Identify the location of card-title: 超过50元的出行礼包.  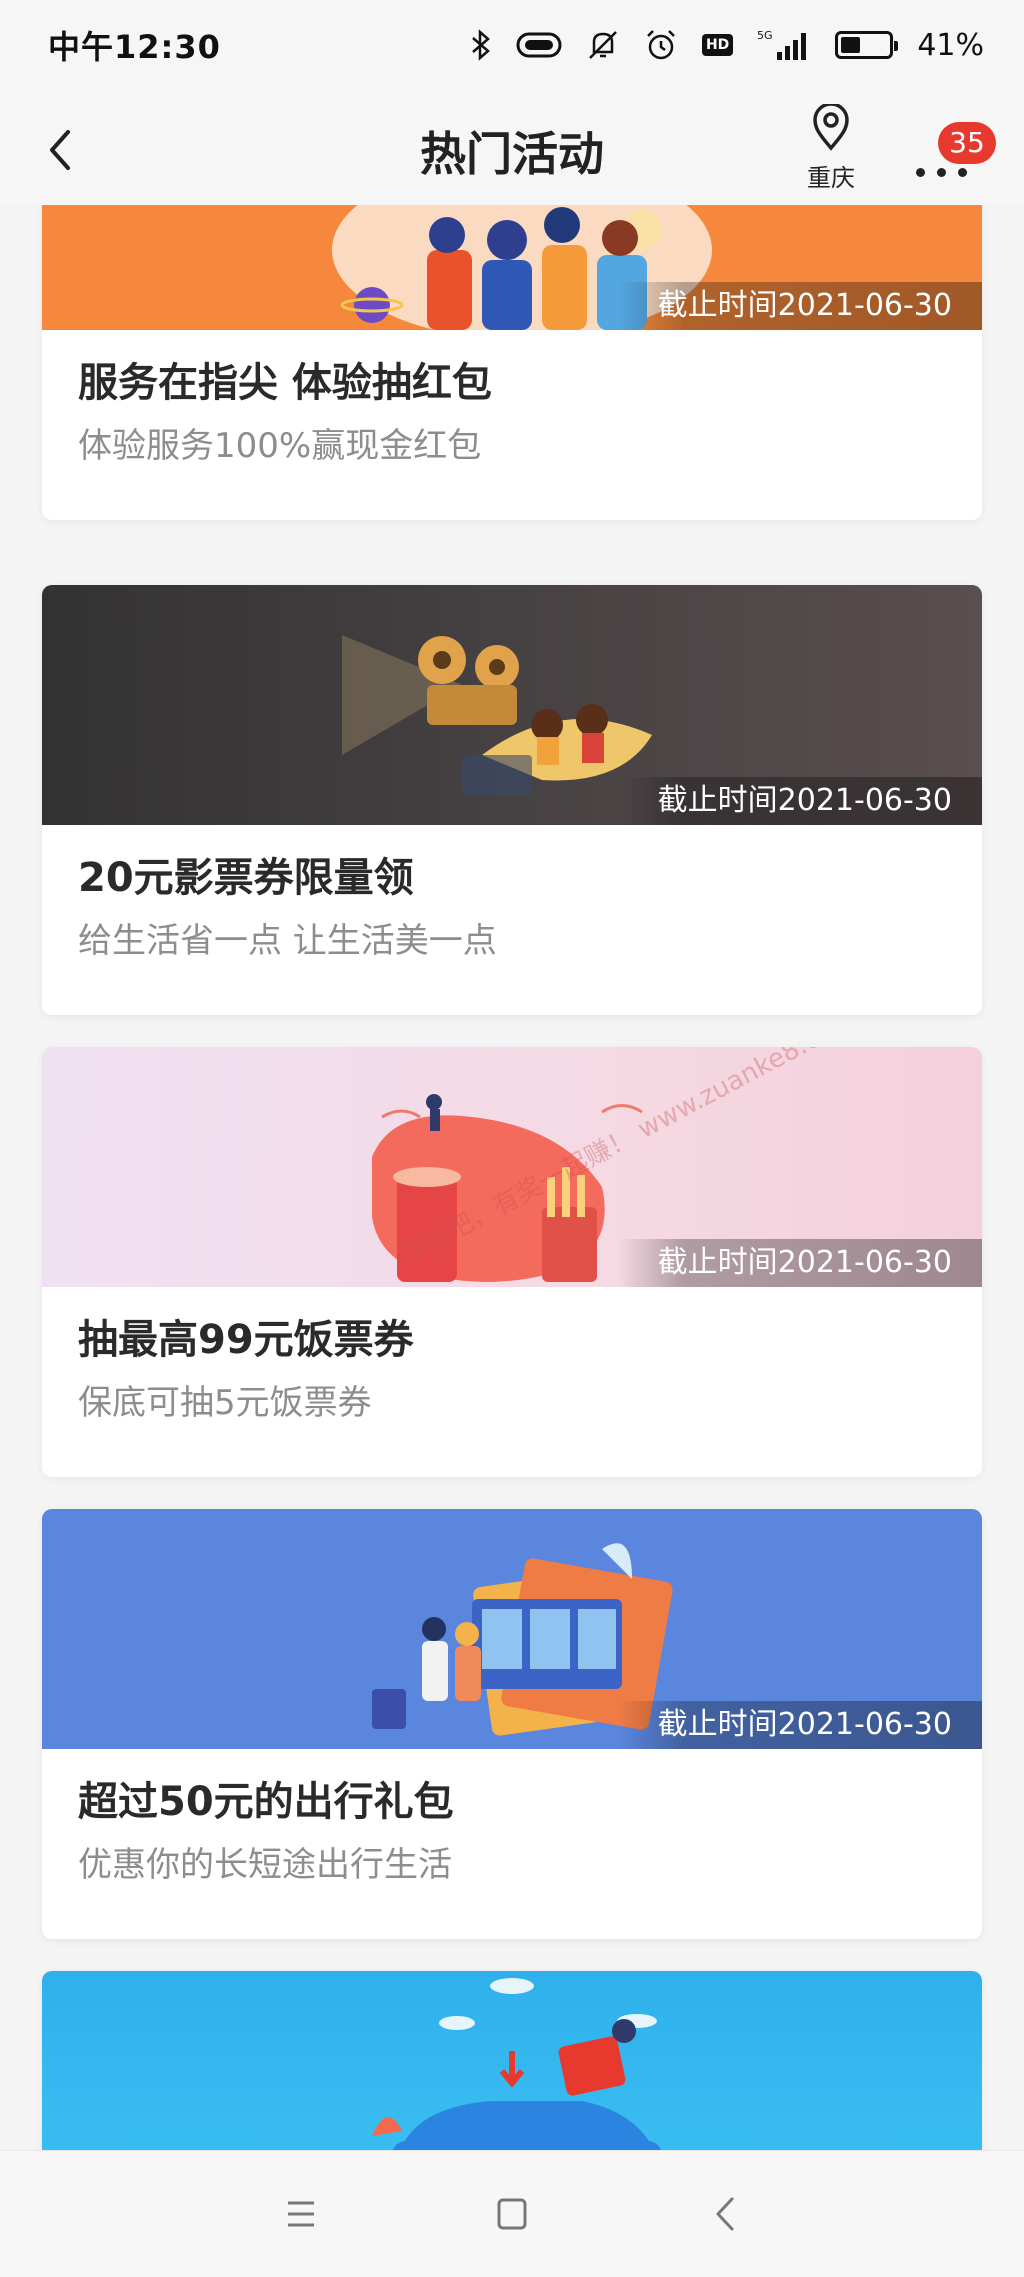
(266, 1802).